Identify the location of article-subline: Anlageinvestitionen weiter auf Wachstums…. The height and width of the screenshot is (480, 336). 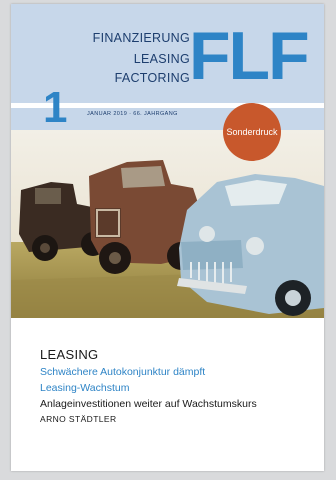
(148, 404).